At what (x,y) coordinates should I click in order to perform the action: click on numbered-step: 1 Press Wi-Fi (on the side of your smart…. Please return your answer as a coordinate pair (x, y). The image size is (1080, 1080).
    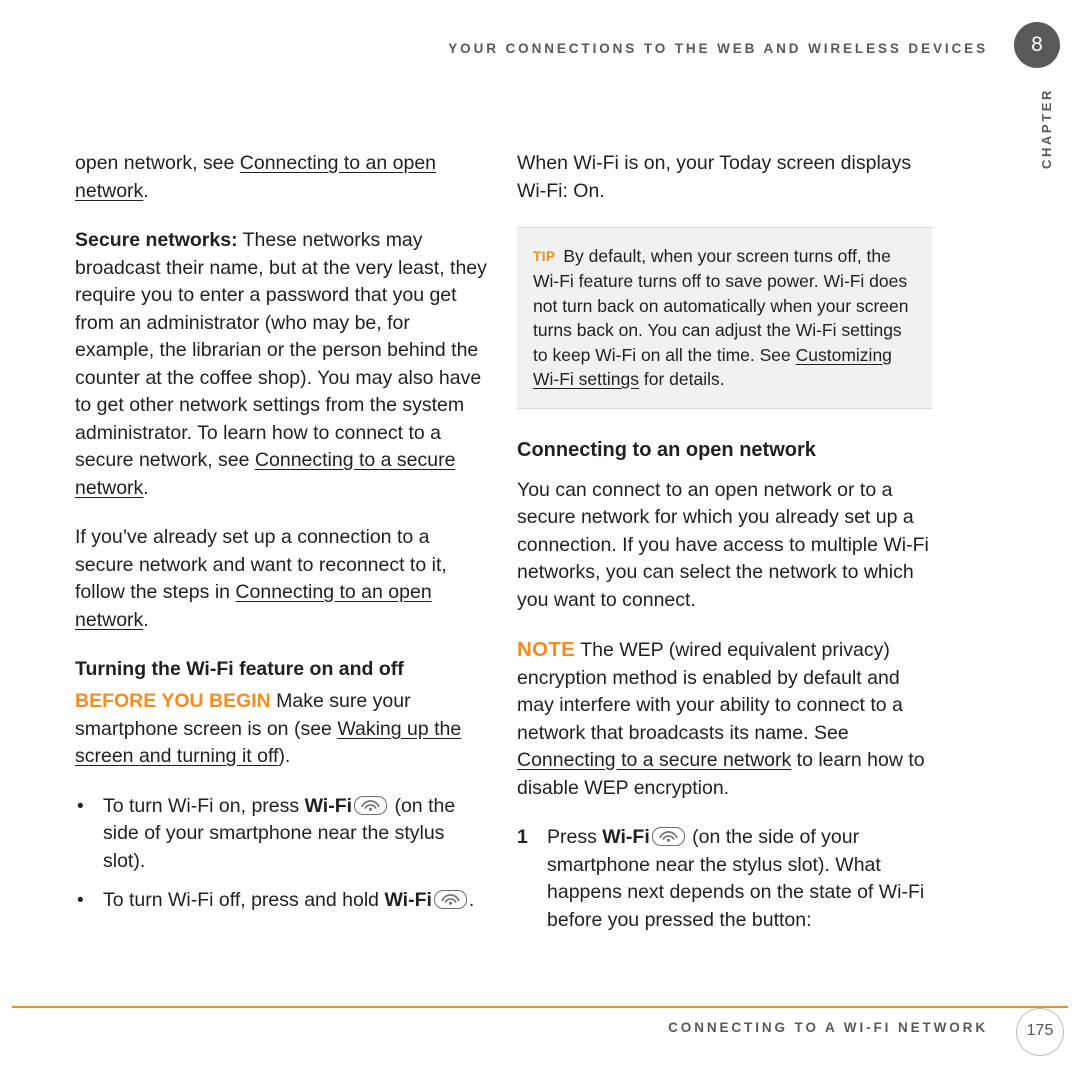
    Looking at the image, I should click on (724, 879).